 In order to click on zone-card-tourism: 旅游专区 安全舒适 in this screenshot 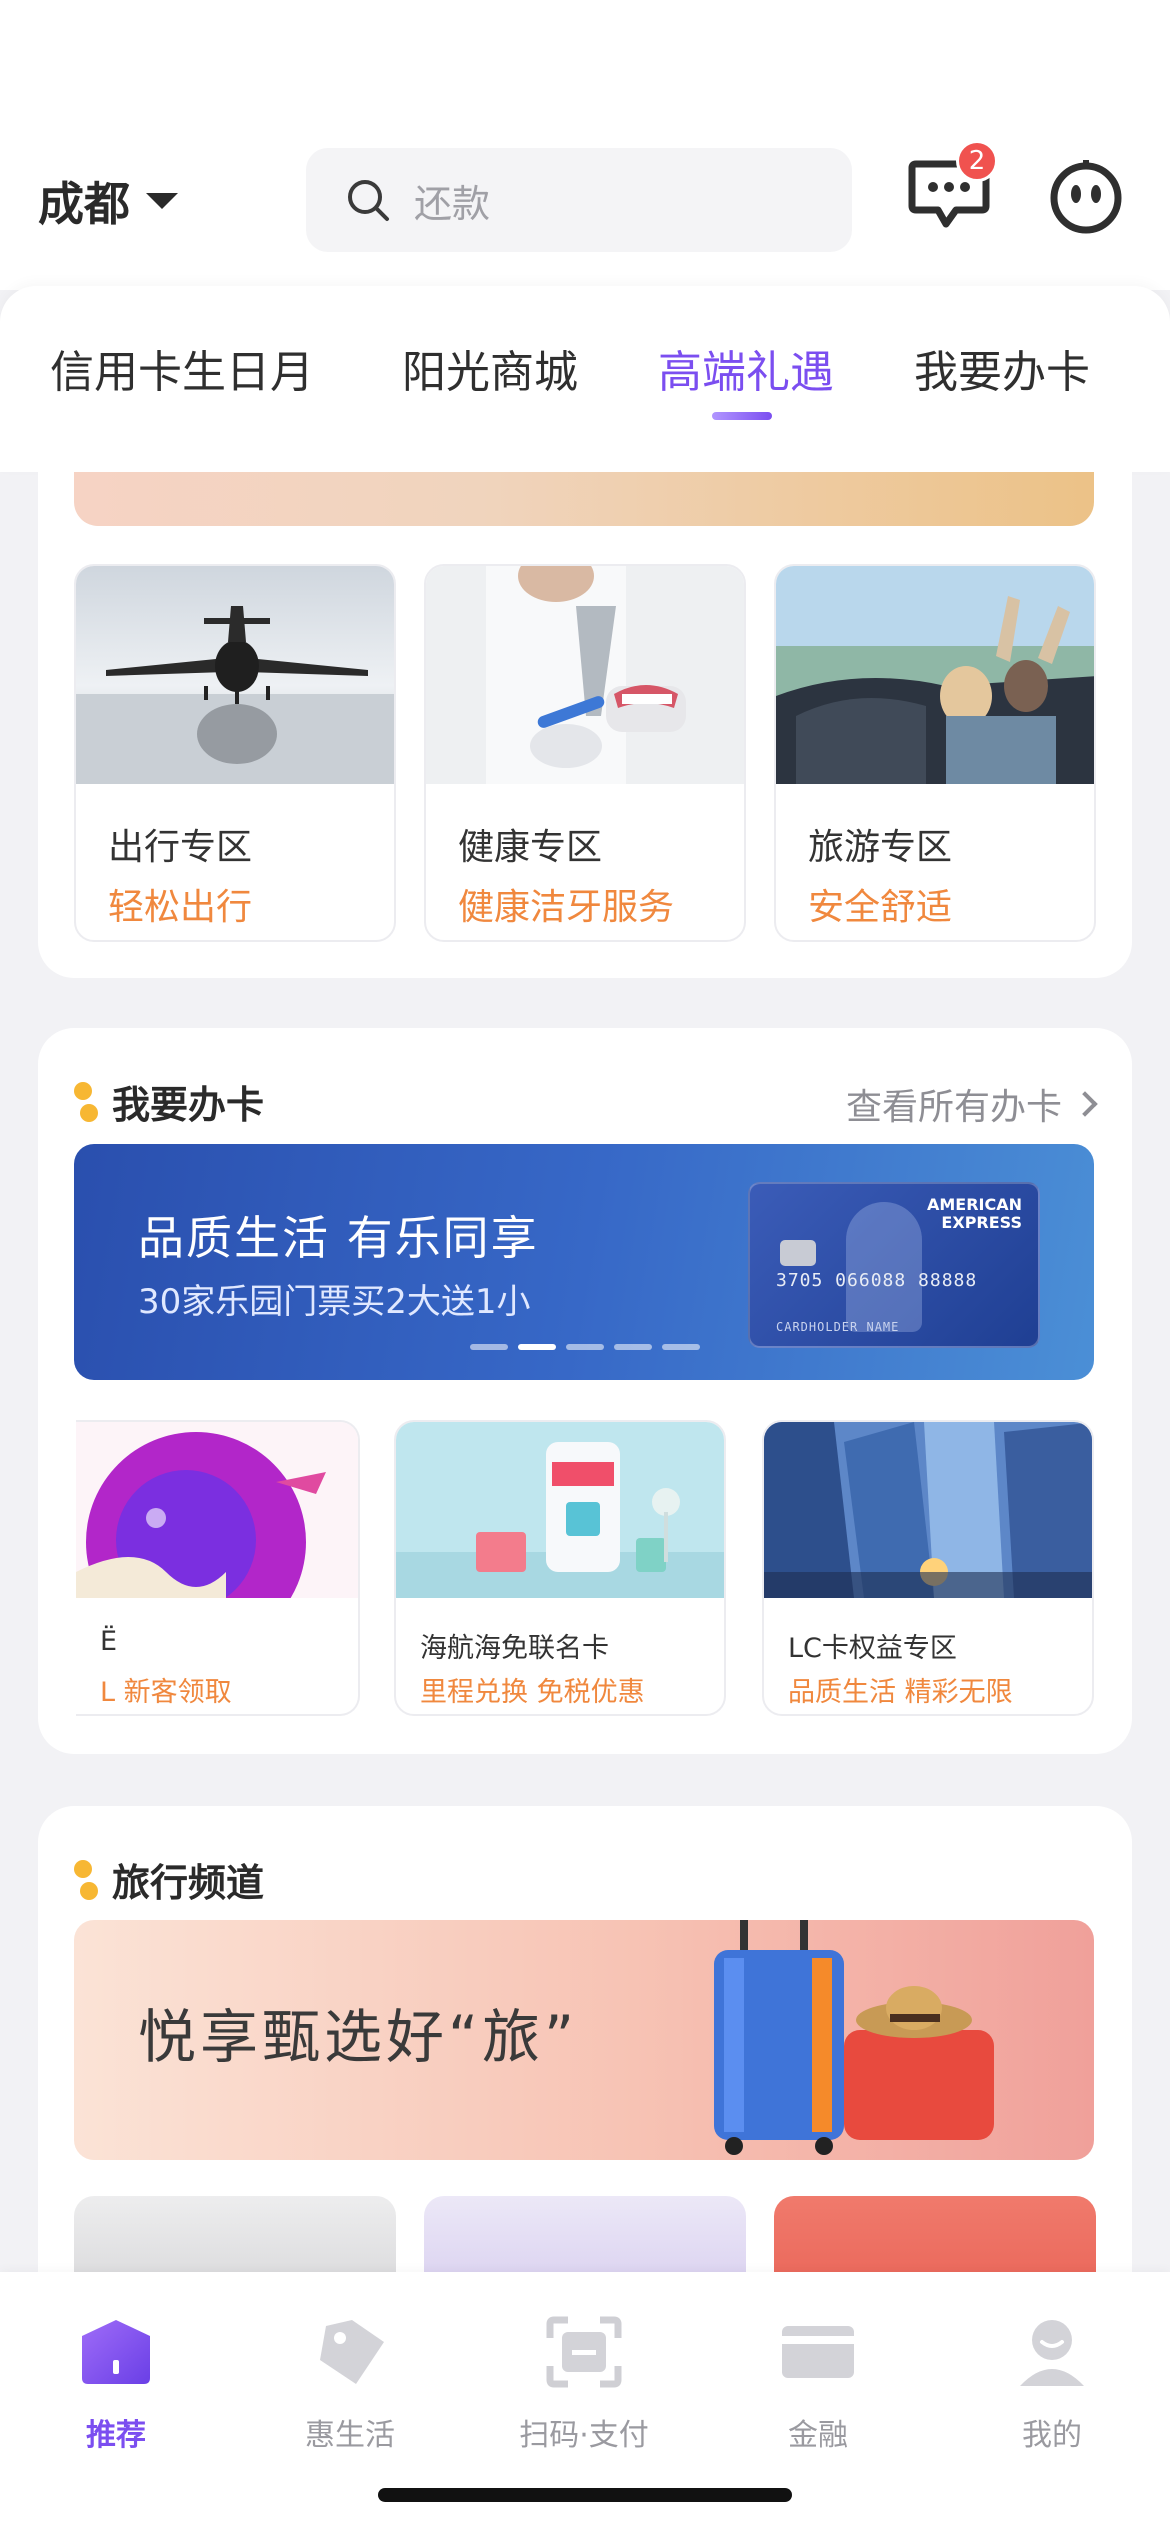, I will do `click(935, 753)`.